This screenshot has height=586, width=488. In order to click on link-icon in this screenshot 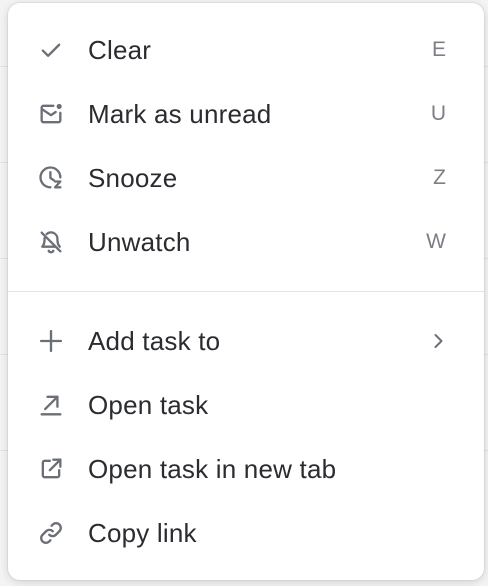, I will do `click(51, 533)`.